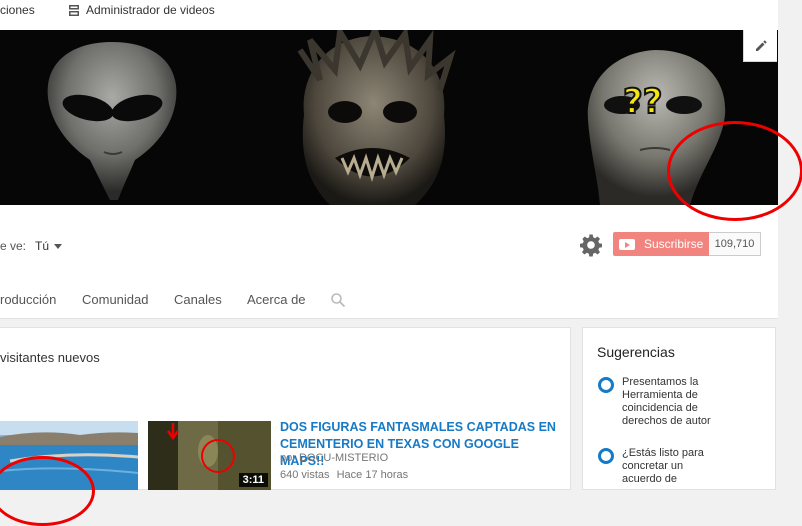  I want to click on toolbar-item-label: ciones, so click(17, 10).